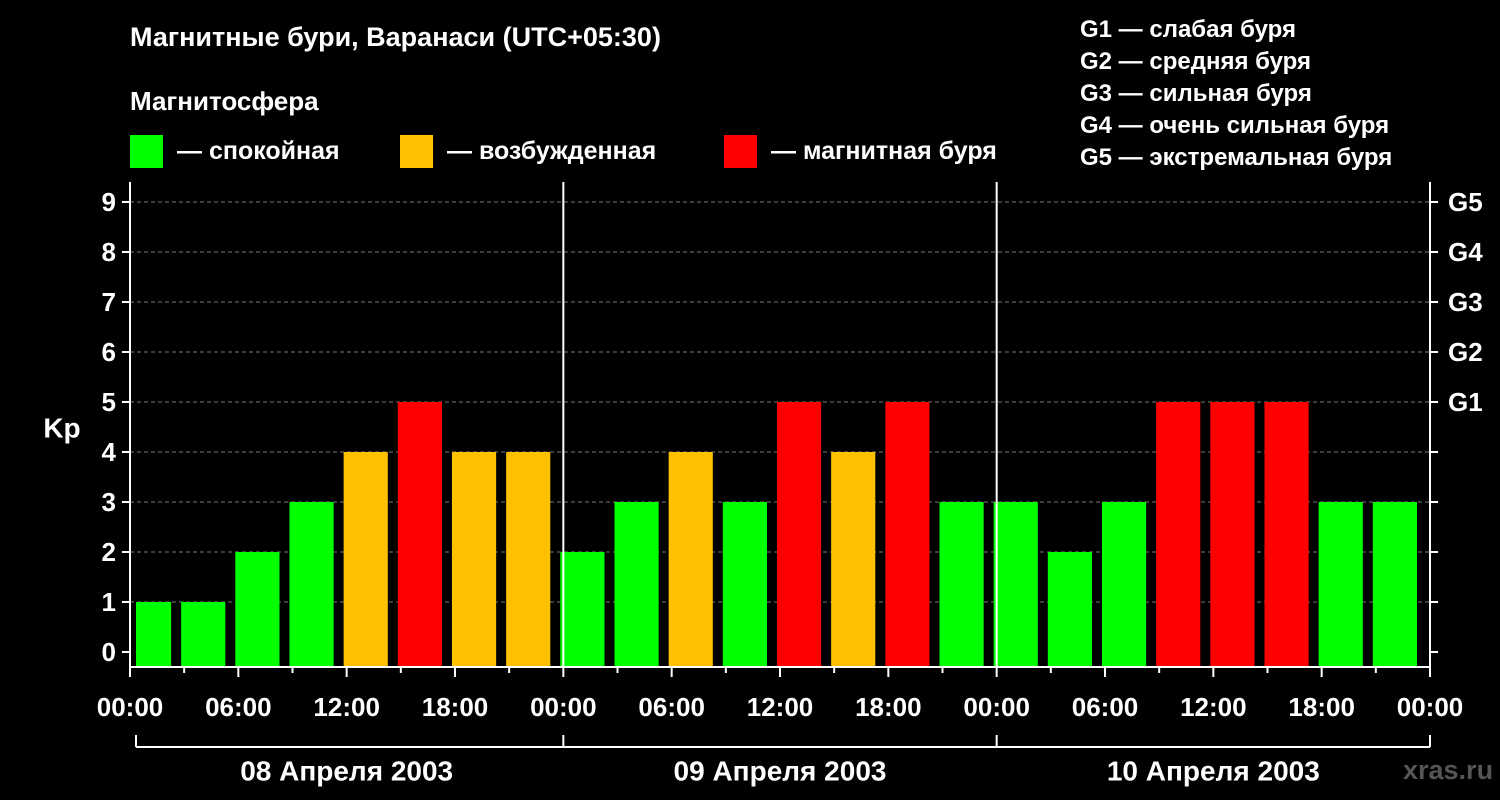 The width and height of the screenshot is (1500, 800). What do you see at coordinates (1465, 202) in the screenshot?
I see `g-tick-label: G5` at bounding box center [1465, 202].